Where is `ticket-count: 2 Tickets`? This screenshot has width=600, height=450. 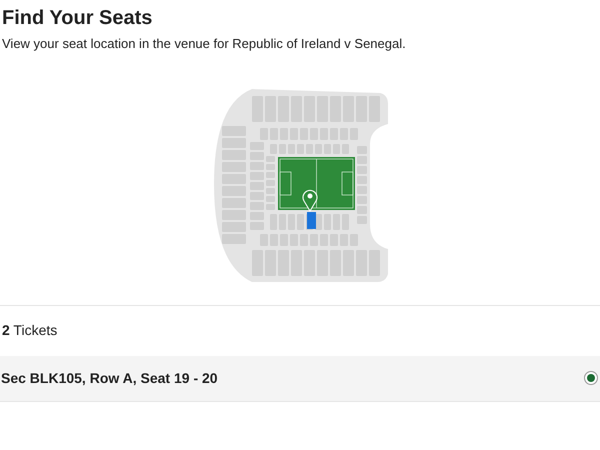 ticket-count: 2 Tickets is located at coordinates (30, 330).